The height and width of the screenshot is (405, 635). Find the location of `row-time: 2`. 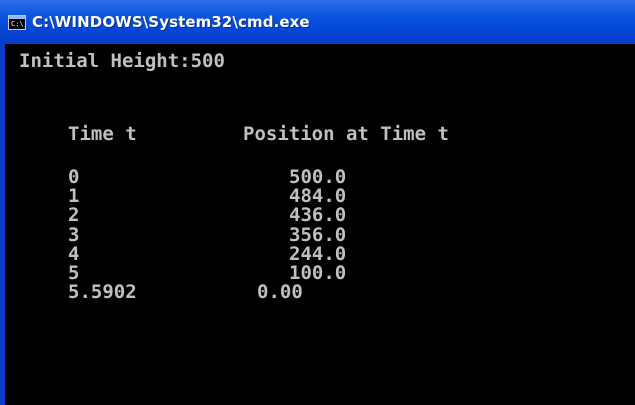

row-time: 2 is located at coordinates (74, 215).